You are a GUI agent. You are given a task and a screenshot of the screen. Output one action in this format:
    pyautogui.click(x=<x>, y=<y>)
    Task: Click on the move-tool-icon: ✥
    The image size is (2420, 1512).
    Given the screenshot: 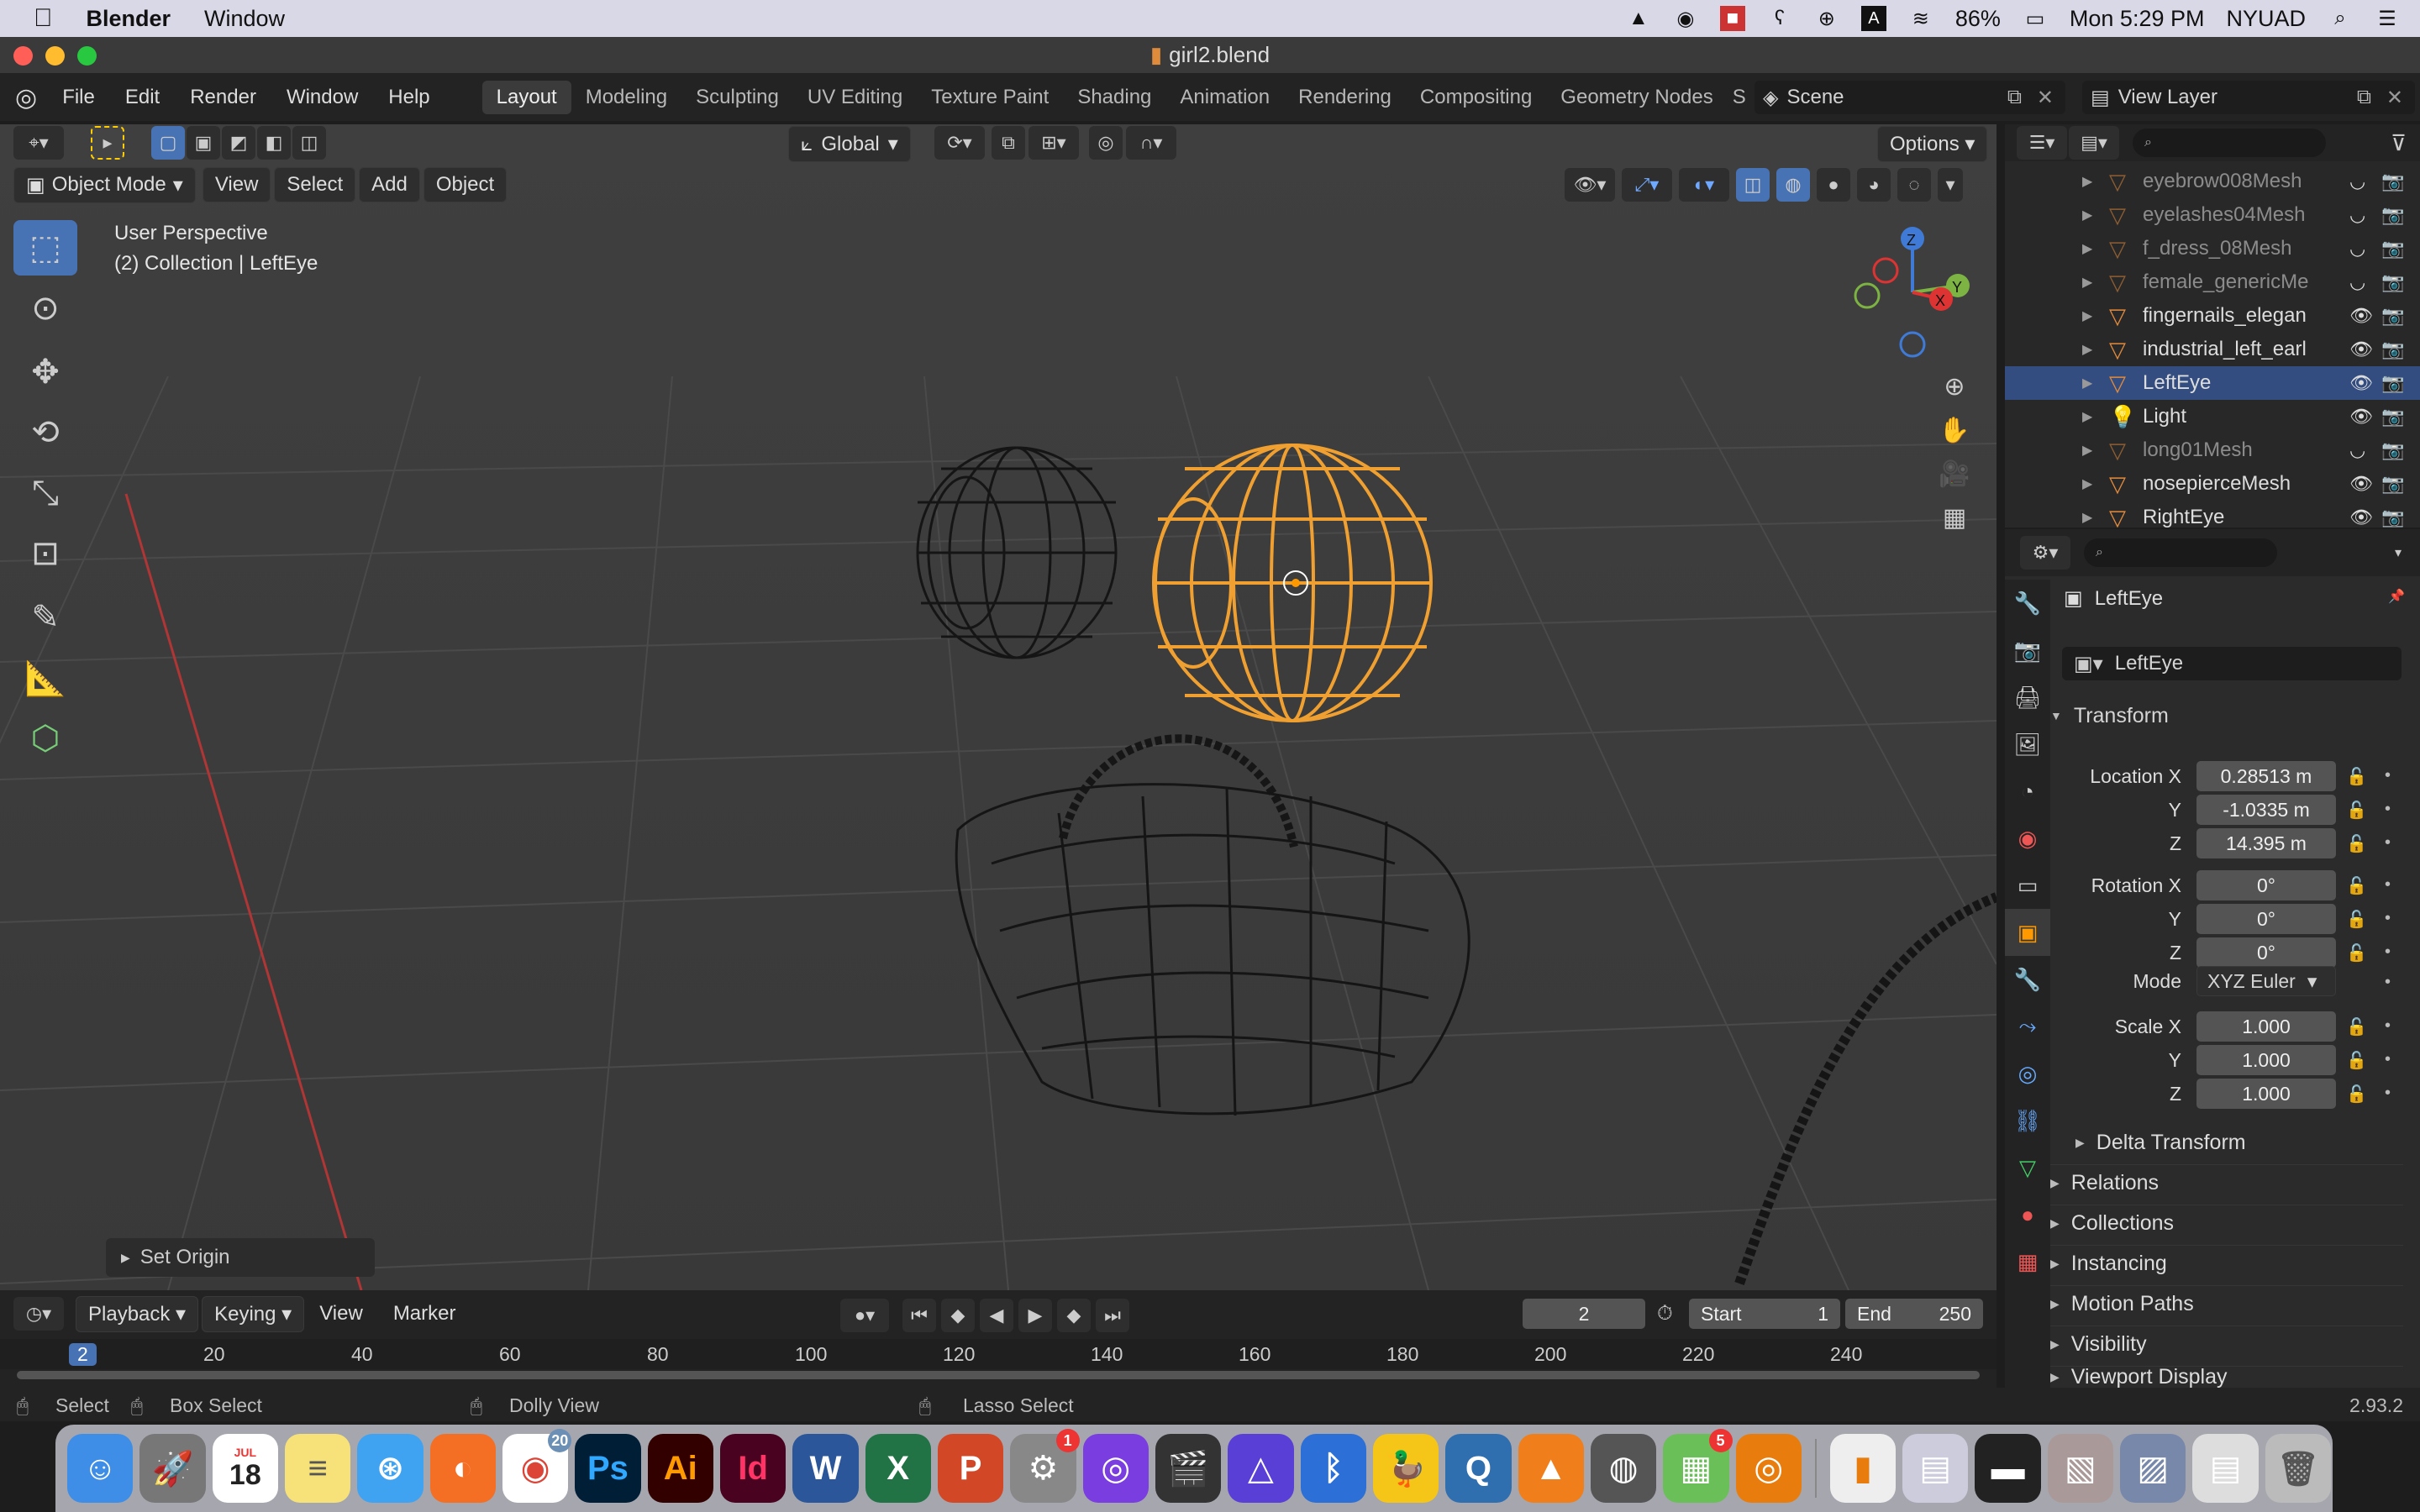 What is the action you would take?
    pyautogui.click(x=45, y=372)
    